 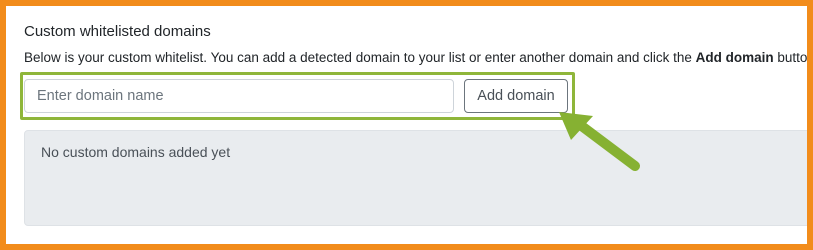 I want to click on domain-input, so click(x=239, y=96).